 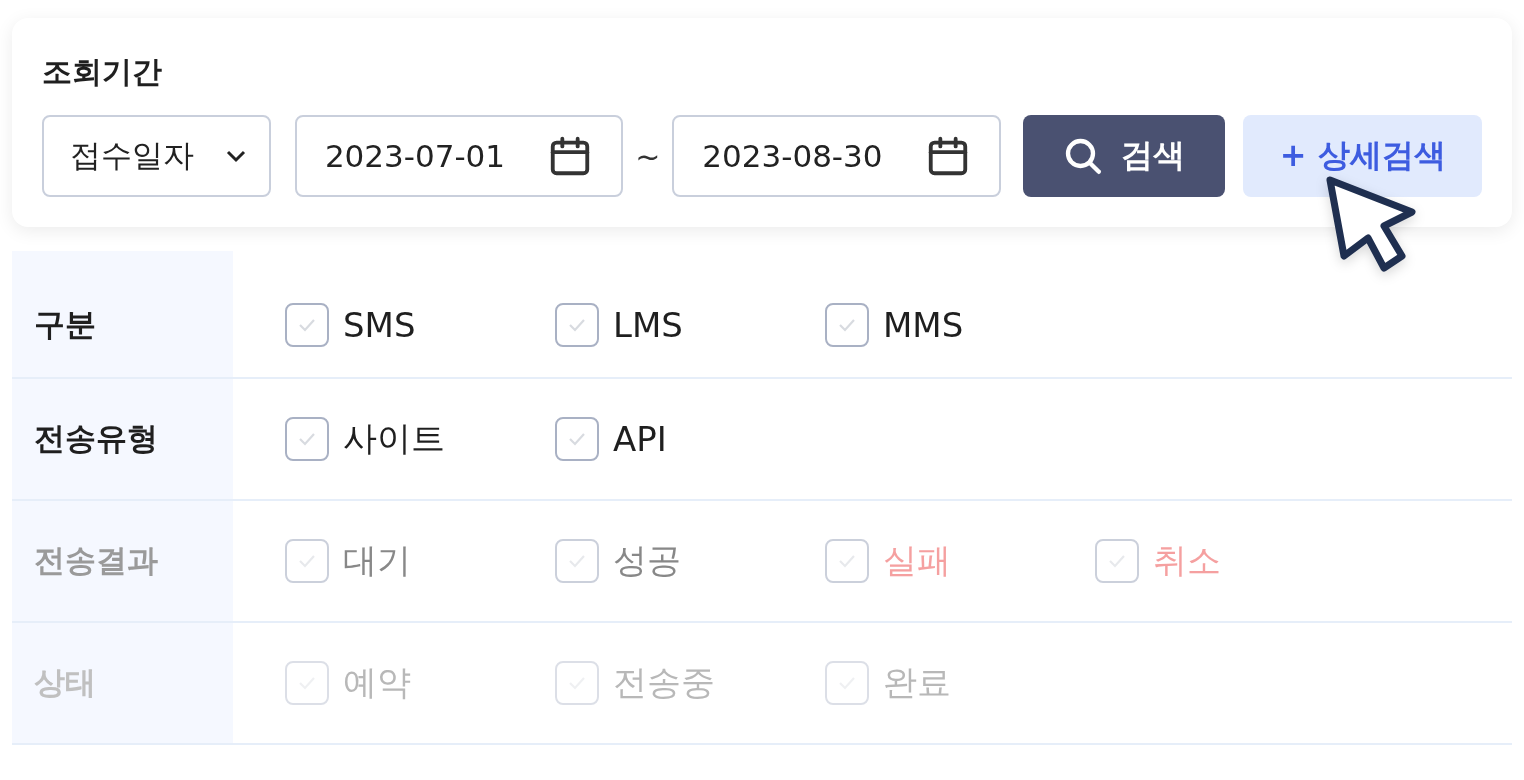 I want to click on date-type-dropdown: 접수일자, so click(x=156, y=156).